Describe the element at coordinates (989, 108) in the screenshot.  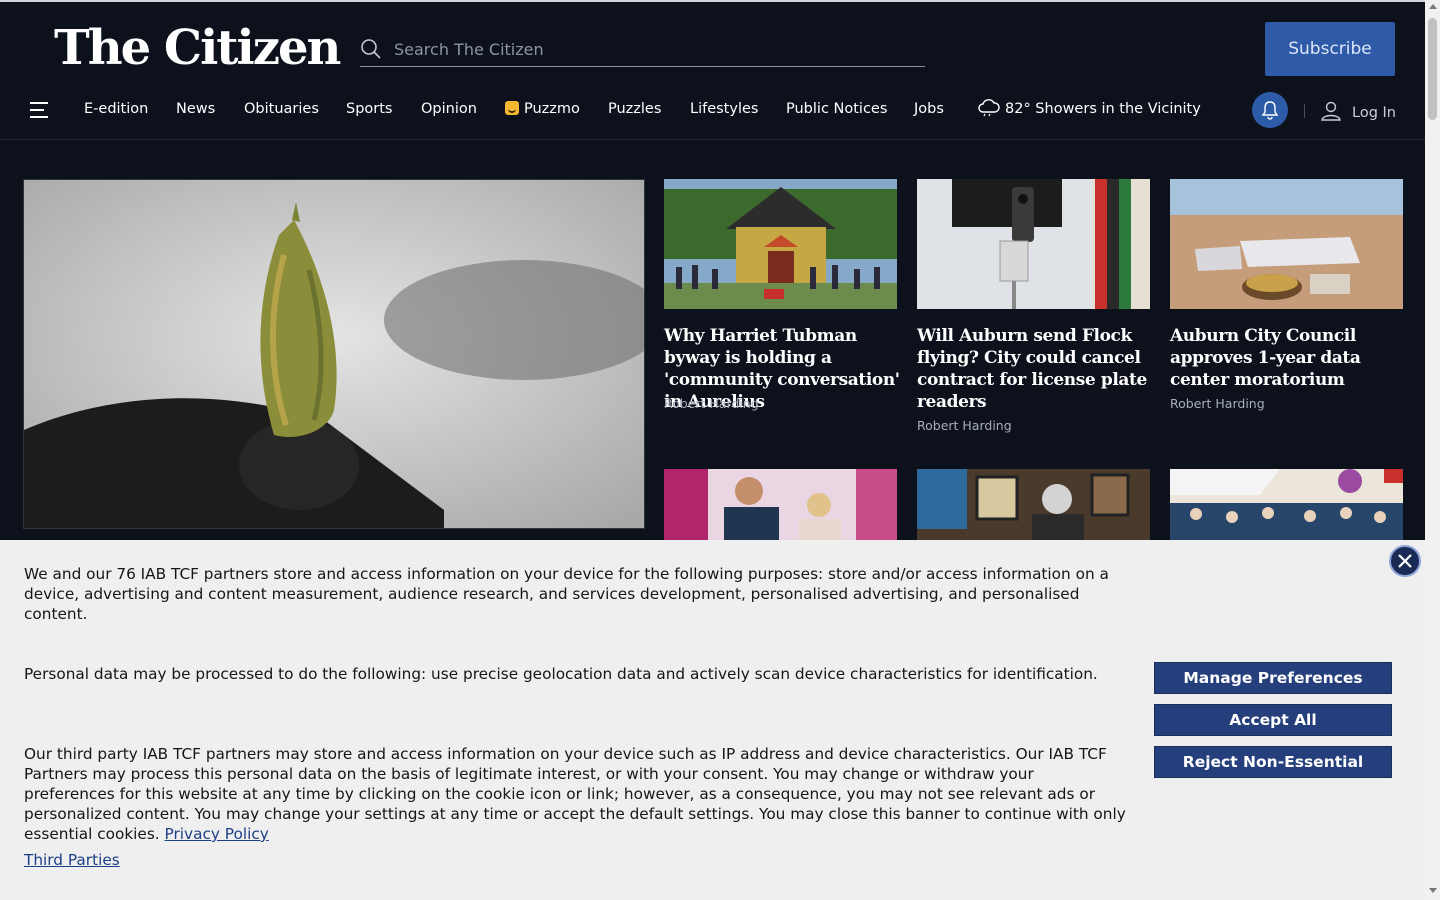
I see `cloud-rain-icon` at that location.